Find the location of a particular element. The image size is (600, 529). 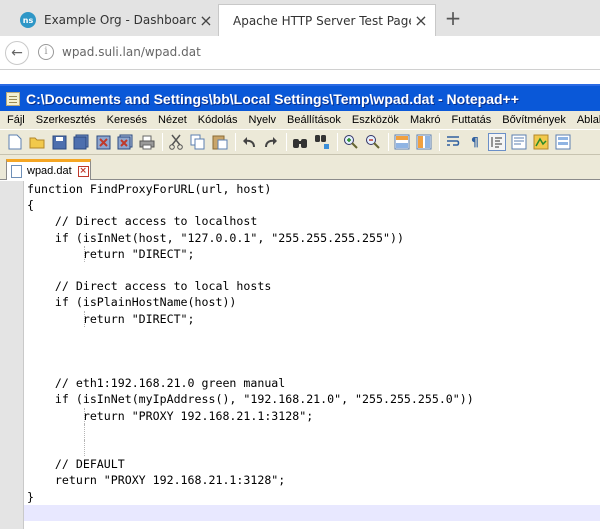

replace-icon is located at coordinates (322, 142).